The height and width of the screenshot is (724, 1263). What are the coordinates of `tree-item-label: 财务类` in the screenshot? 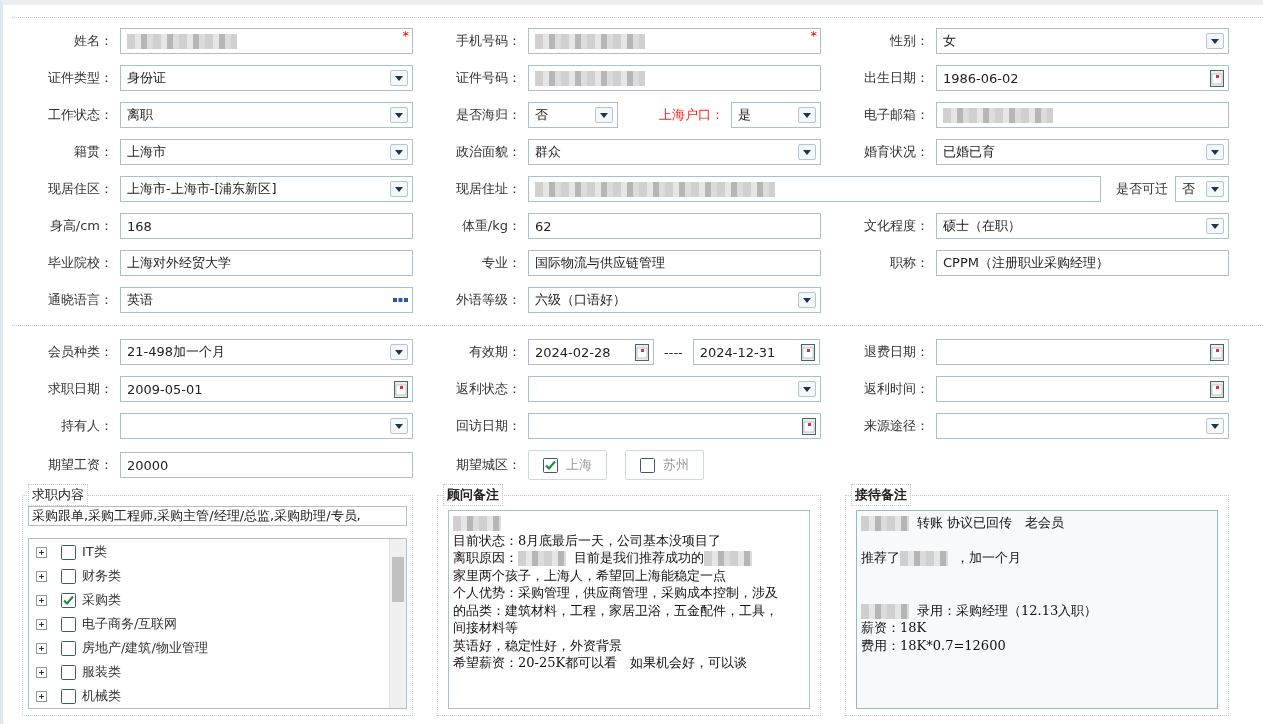 It's located at (101, 576).